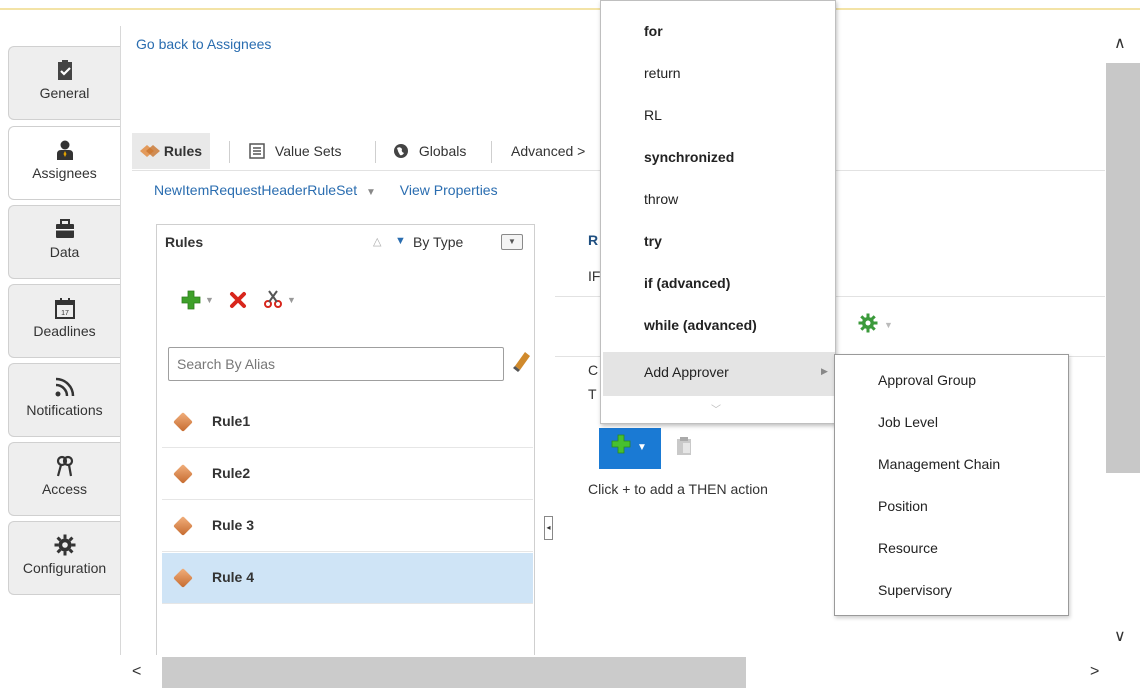 The height and width of the screenshot is (691, 1140). Describe the element at coordinates (653, 115) in the screenshot. I see `menu-item-rl: RL` at that location.